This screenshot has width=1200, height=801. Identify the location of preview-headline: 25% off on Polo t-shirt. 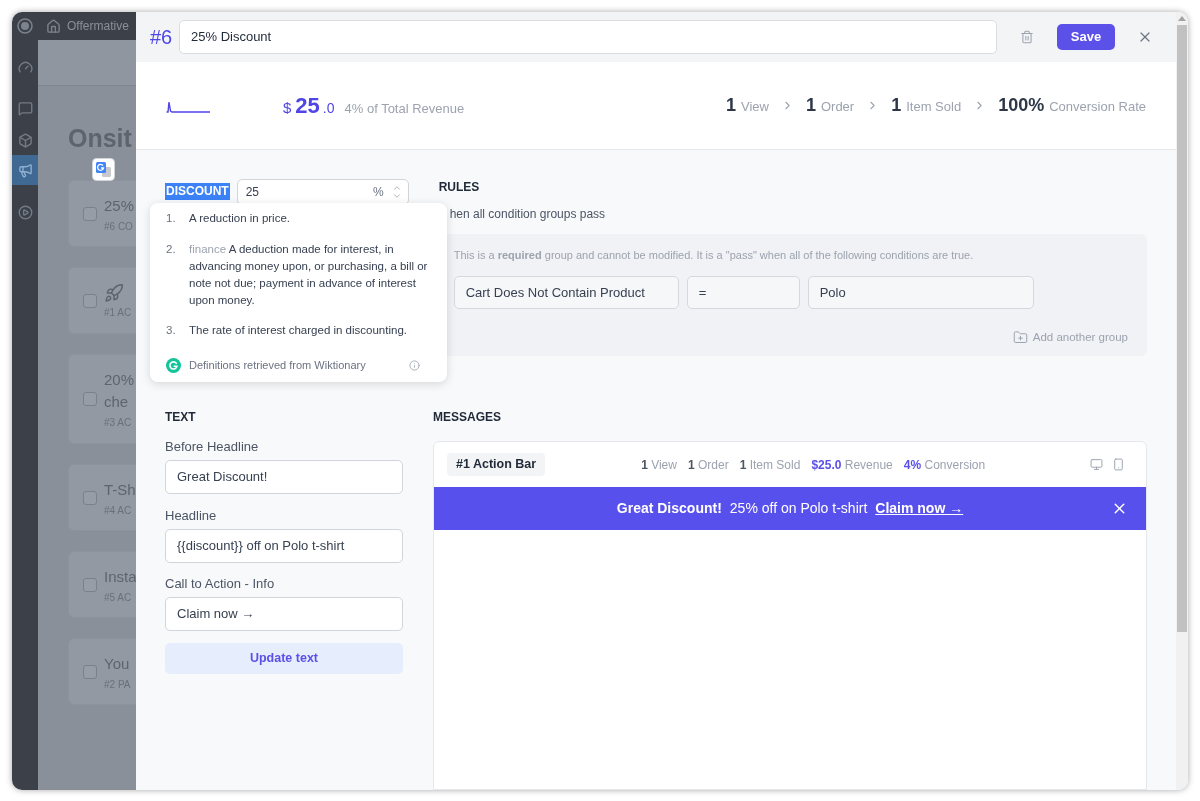
(798, 508).